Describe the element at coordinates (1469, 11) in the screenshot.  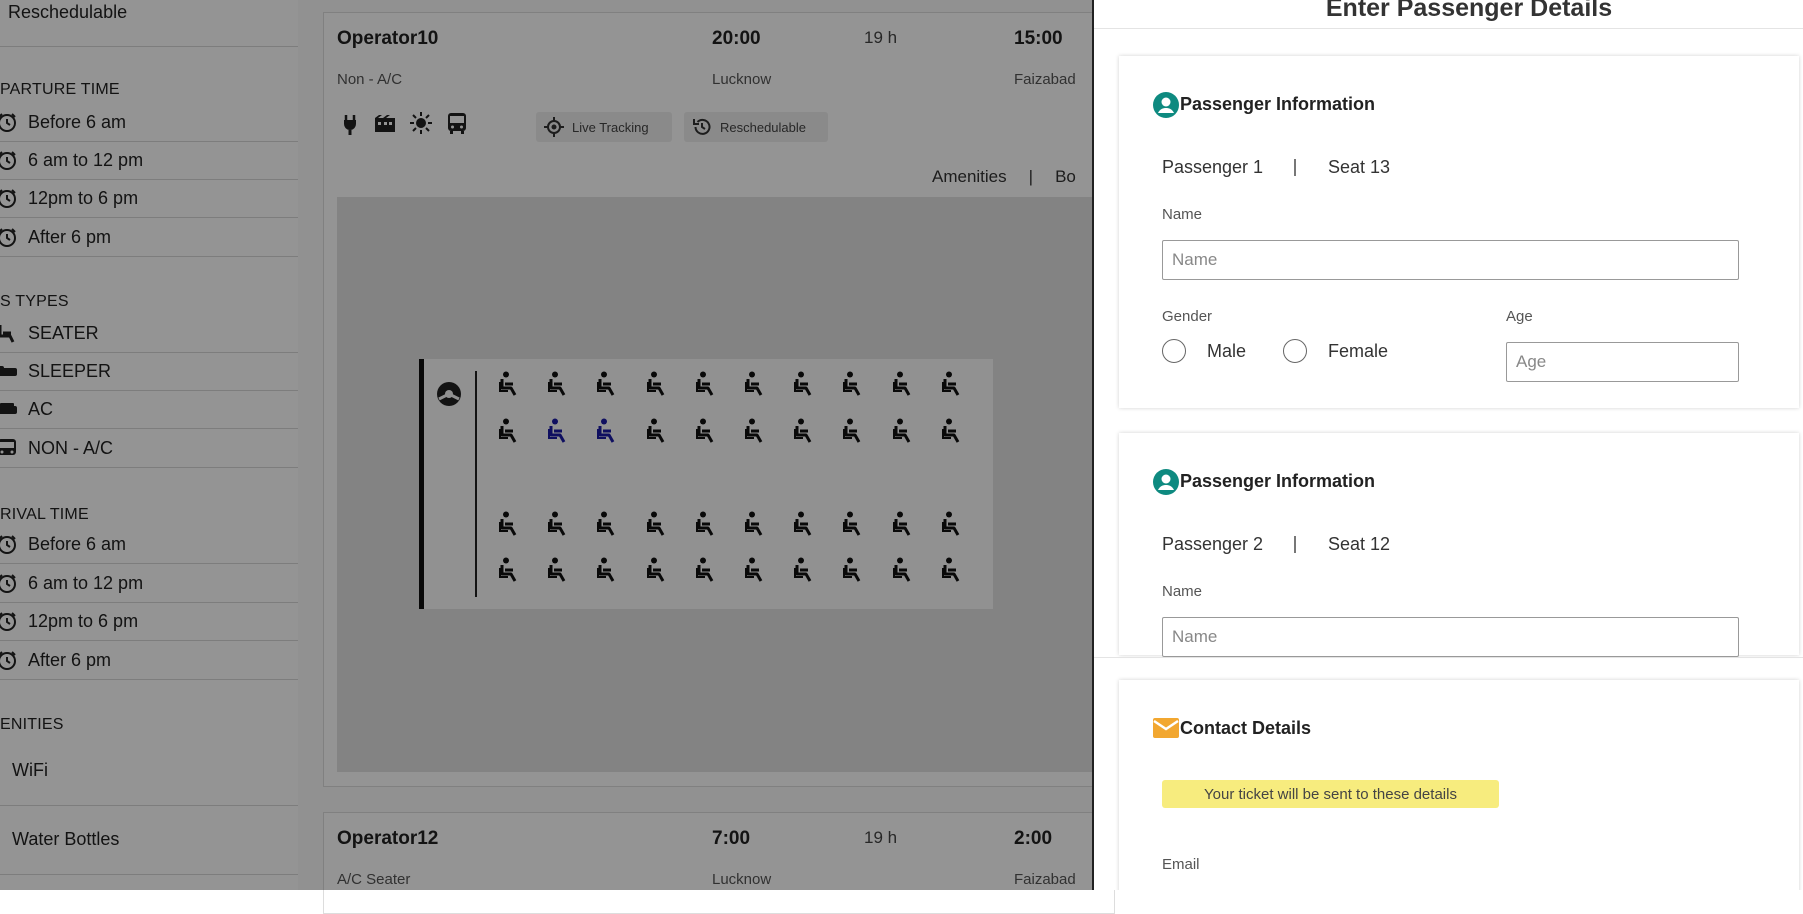
I see `drawer-title: Enter Passenger Details` at that location.